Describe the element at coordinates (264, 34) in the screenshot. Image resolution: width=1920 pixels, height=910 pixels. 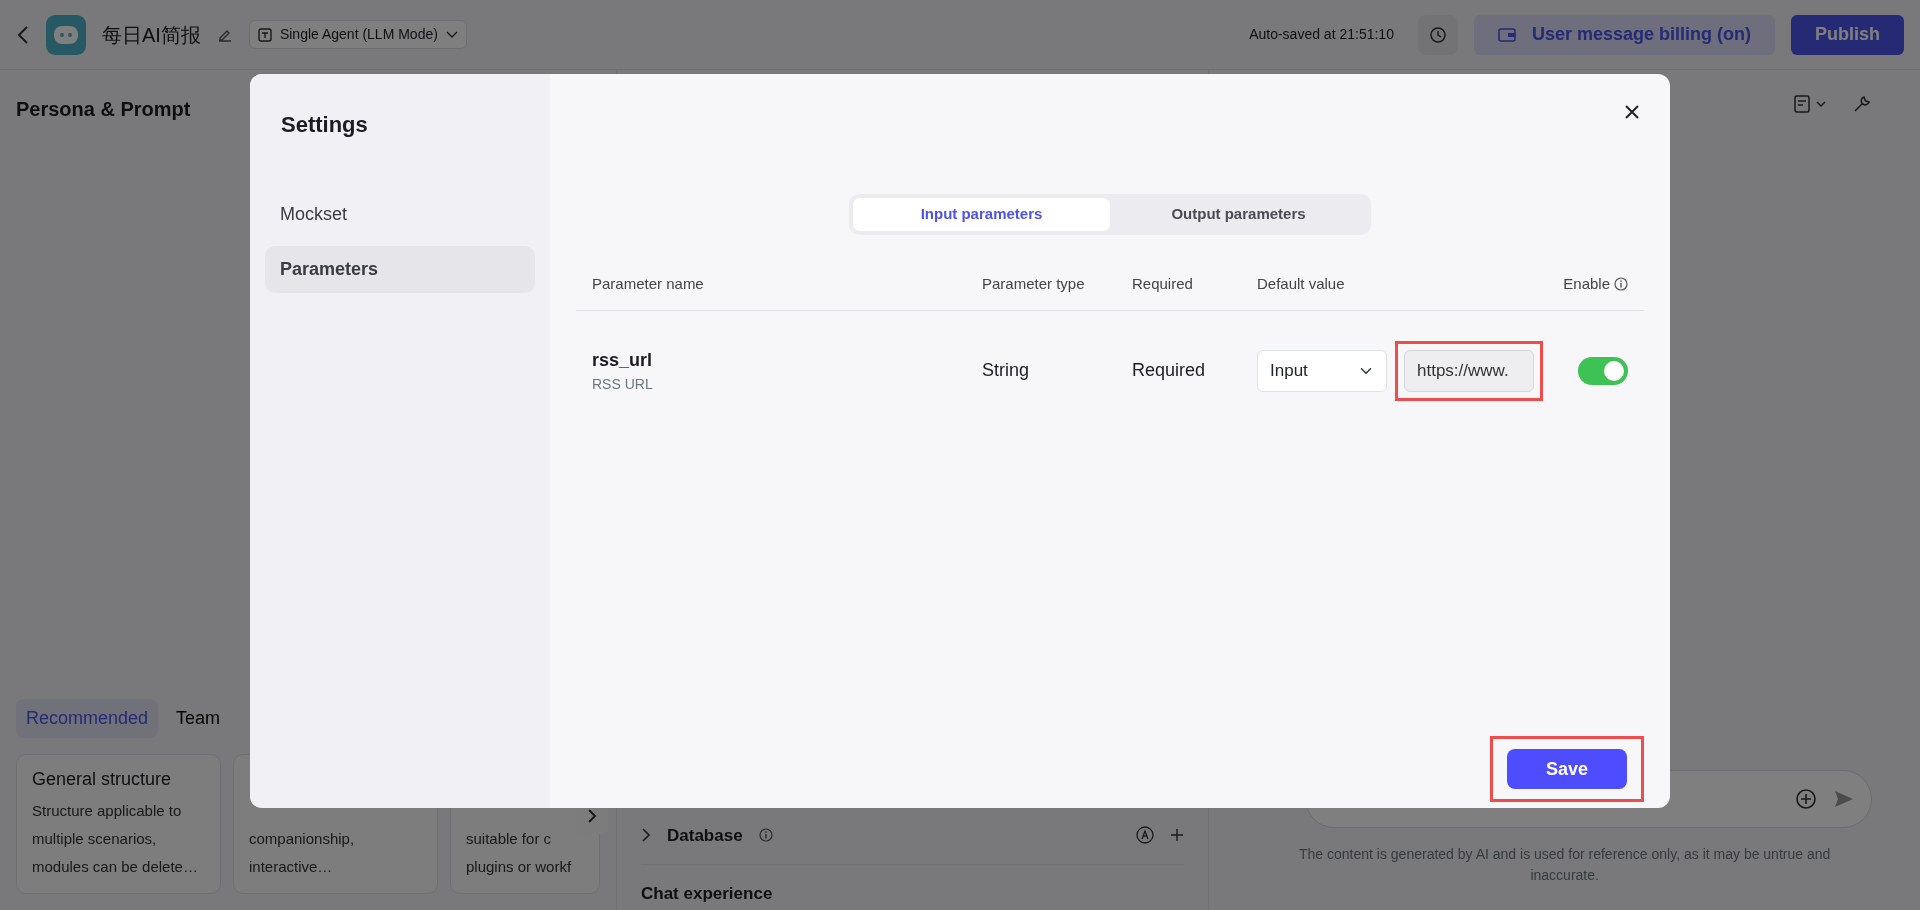
I see `mode-icon` at that location.